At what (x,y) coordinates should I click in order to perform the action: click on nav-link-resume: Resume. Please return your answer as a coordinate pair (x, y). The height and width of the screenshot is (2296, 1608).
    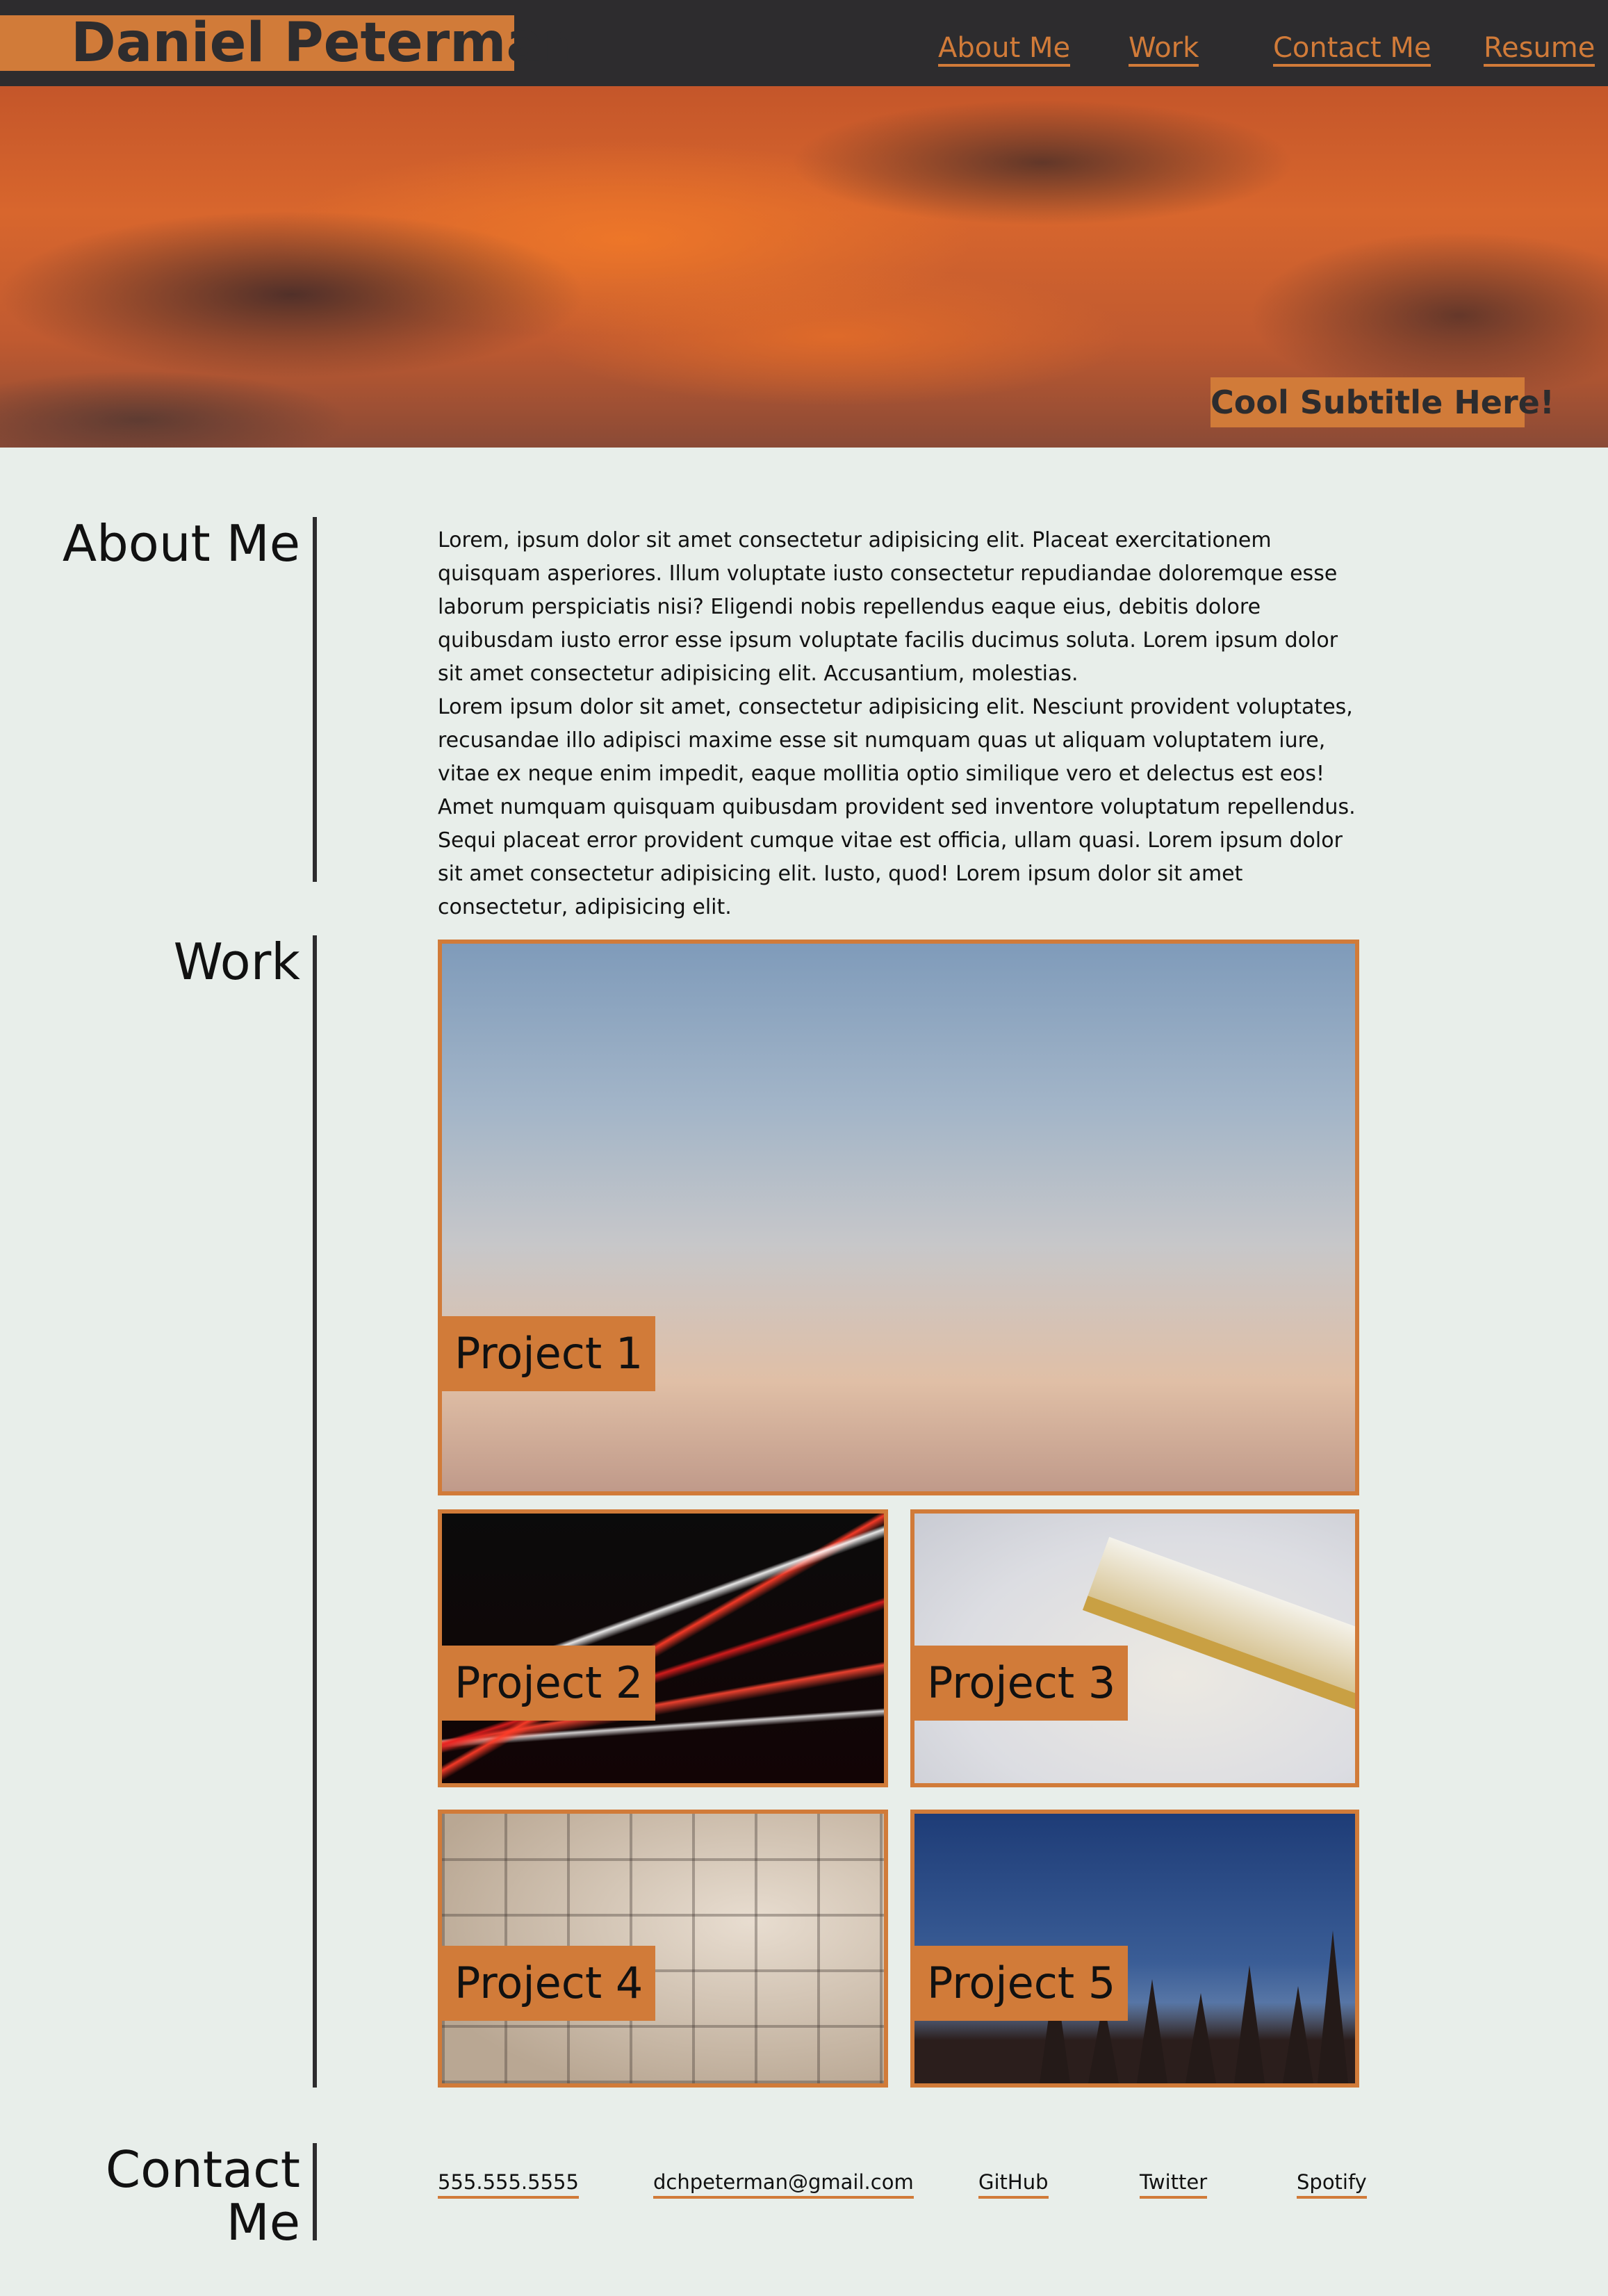
    Looking at the image, I should click on (1539, 50).